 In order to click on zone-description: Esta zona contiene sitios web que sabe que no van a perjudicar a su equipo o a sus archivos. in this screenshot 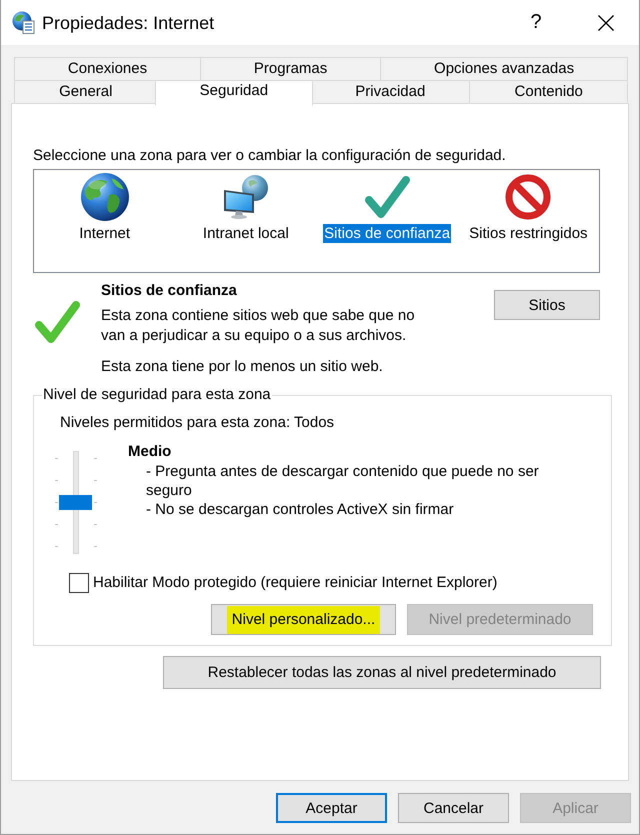, I will do `click(258, 326)`.